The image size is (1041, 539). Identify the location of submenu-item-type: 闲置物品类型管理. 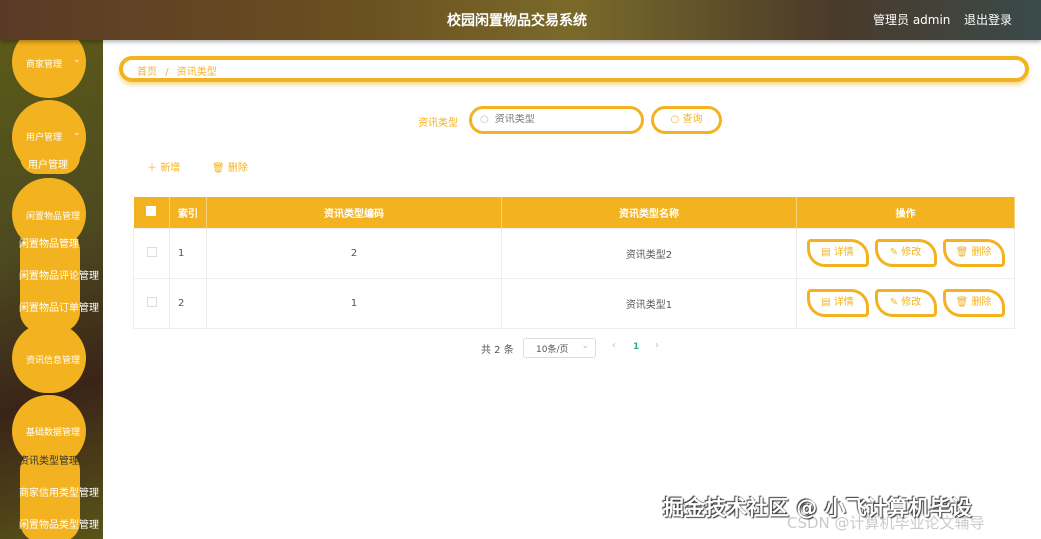
(59, 523).